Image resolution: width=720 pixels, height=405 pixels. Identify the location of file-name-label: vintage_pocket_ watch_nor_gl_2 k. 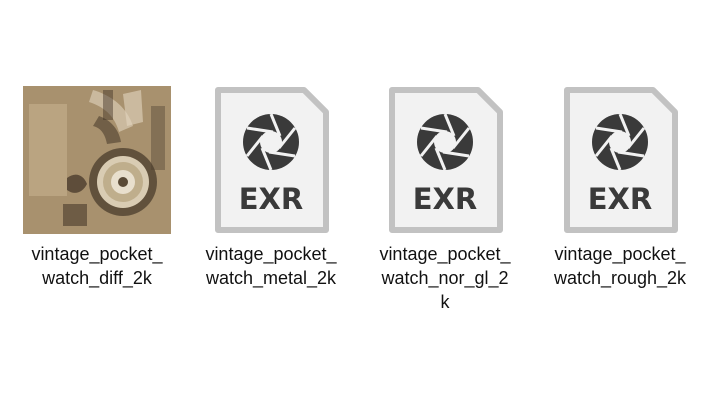
(445, 278).